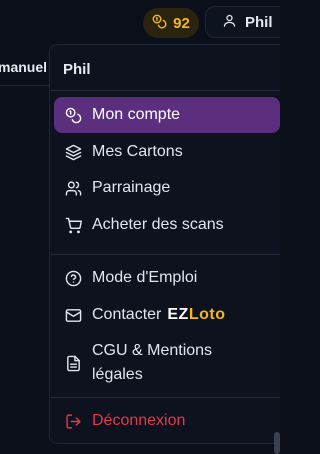 This screenshot has height=454, width=320. Describe the element at coordinates (259, 22) in the screenshot. I see `user-name: Phil` at that location.